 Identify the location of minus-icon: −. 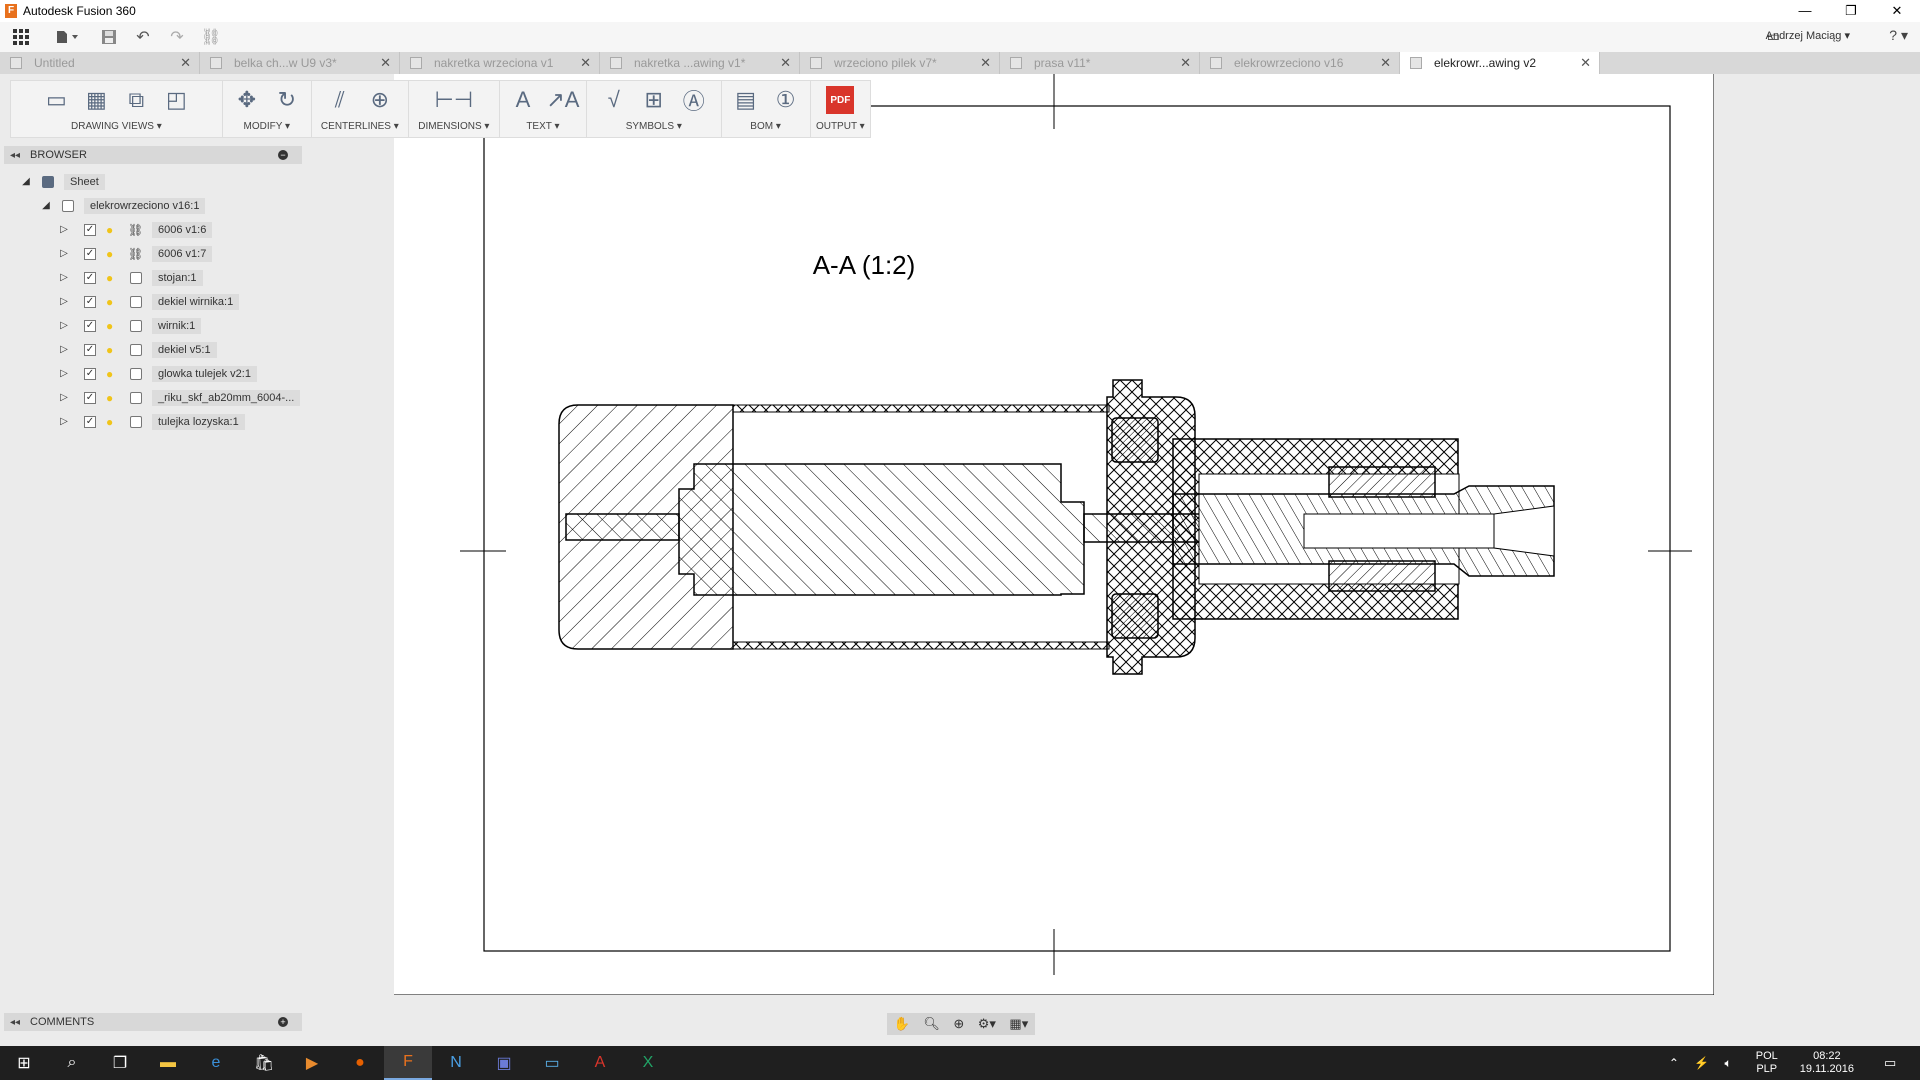
(283, 155).